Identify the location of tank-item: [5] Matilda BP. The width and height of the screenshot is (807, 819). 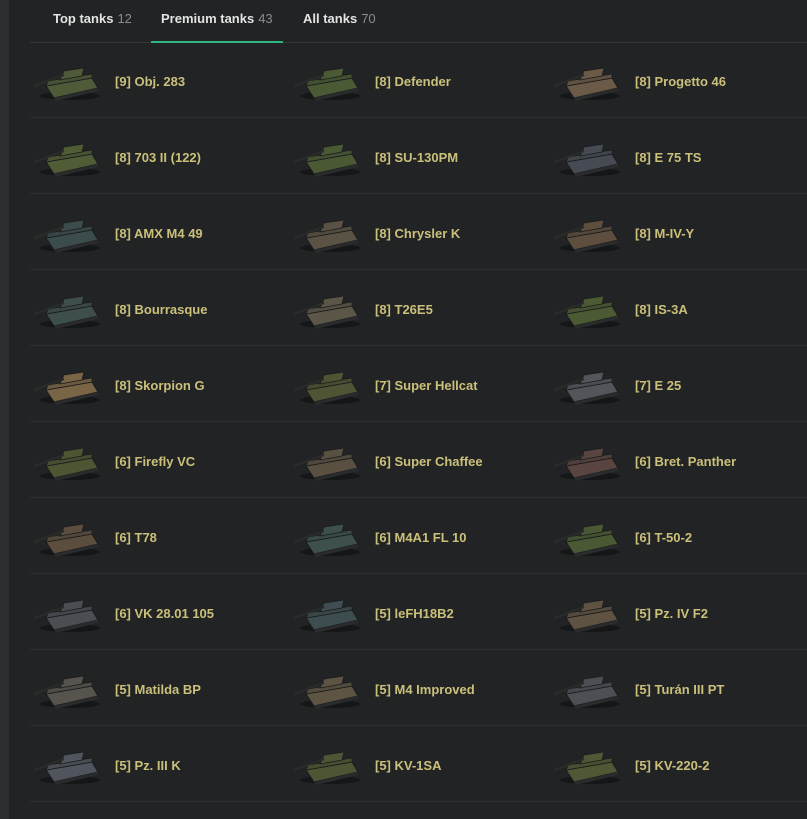
(160, 687).